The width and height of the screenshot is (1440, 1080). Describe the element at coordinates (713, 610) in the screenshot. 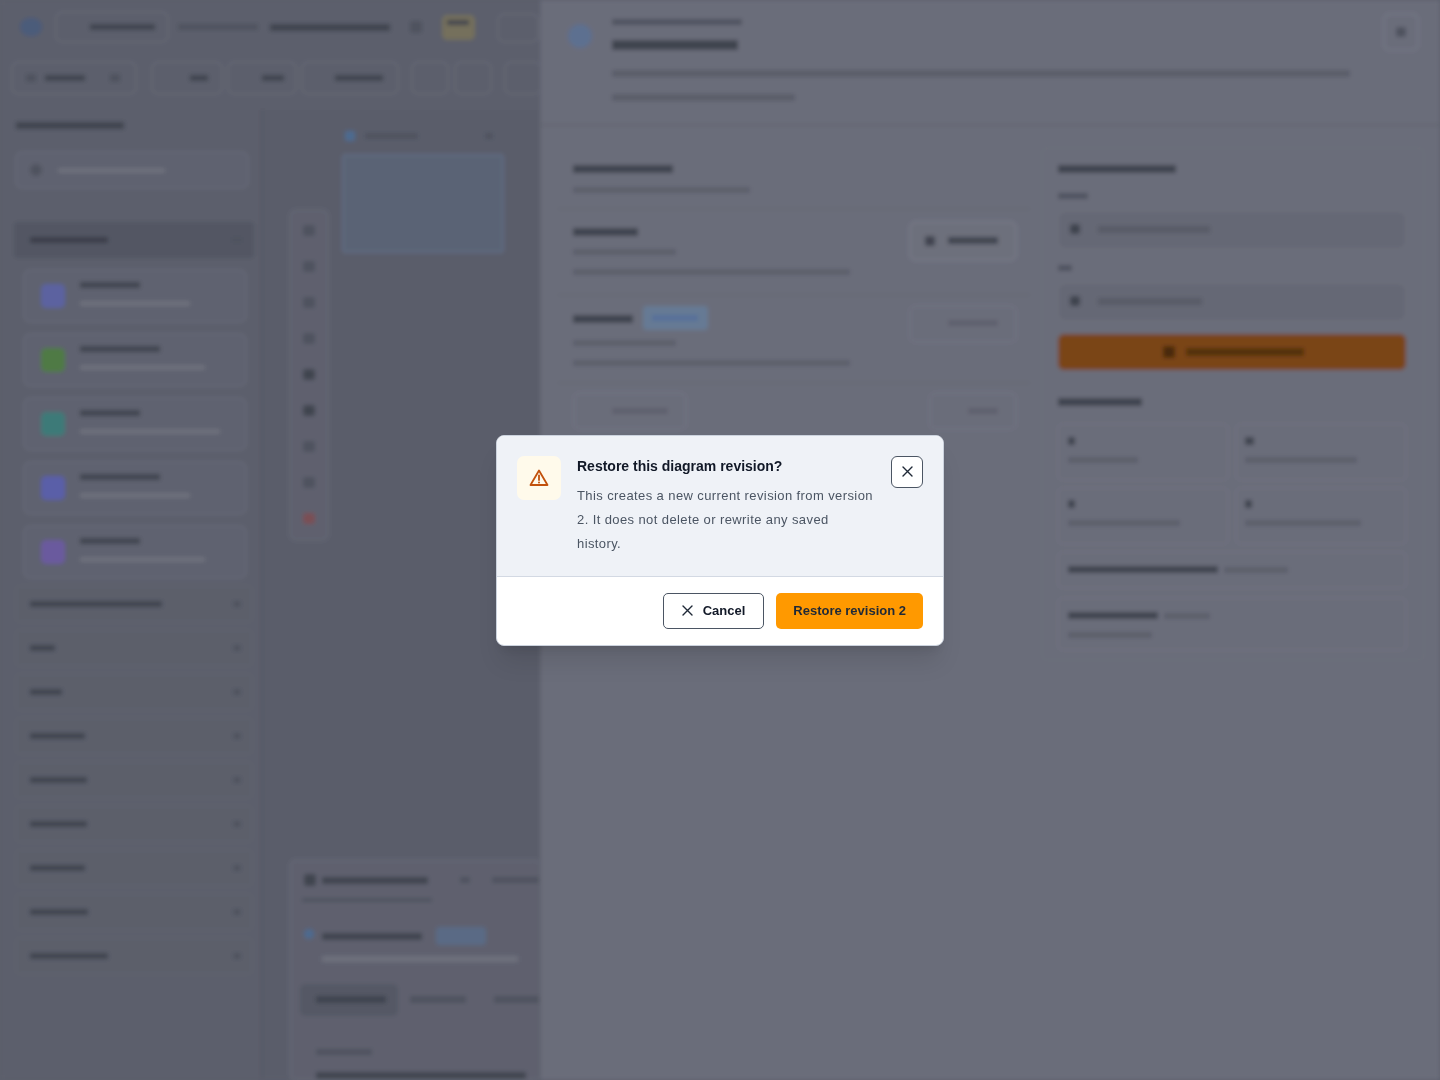

I see `cancel-button: Cancel` at that location.